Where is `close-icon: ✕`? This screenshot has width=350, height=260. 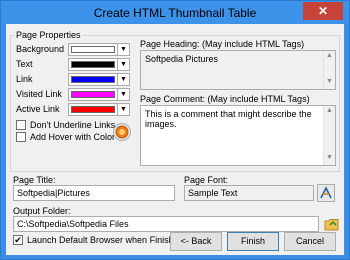
close-icon: ✕ is located at coordinates (323, 11).